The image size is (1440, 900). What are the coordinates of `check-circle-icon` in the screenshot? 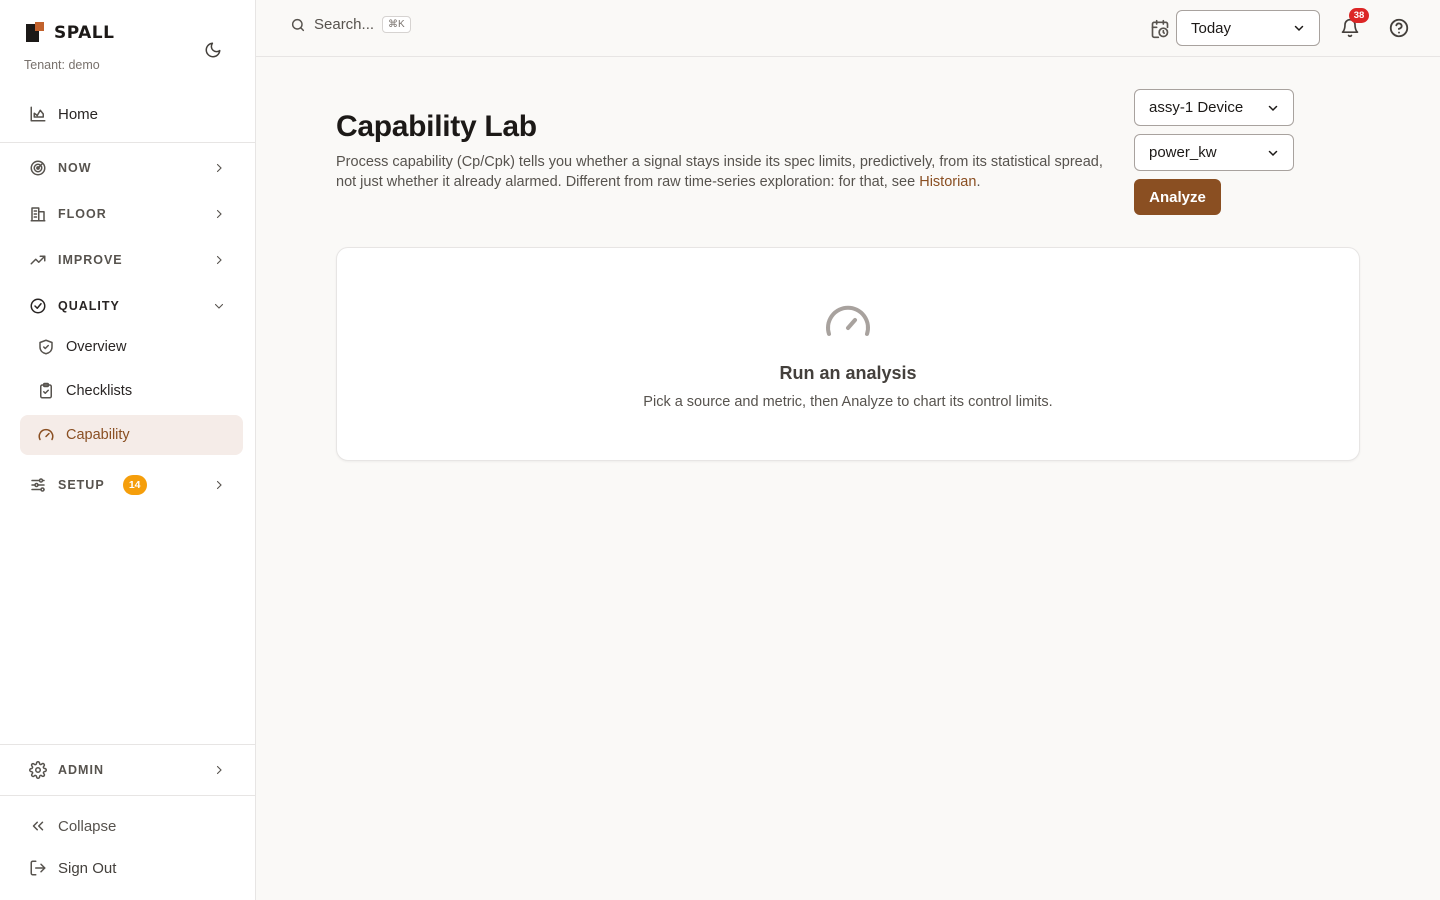 It's located at (38, 306).